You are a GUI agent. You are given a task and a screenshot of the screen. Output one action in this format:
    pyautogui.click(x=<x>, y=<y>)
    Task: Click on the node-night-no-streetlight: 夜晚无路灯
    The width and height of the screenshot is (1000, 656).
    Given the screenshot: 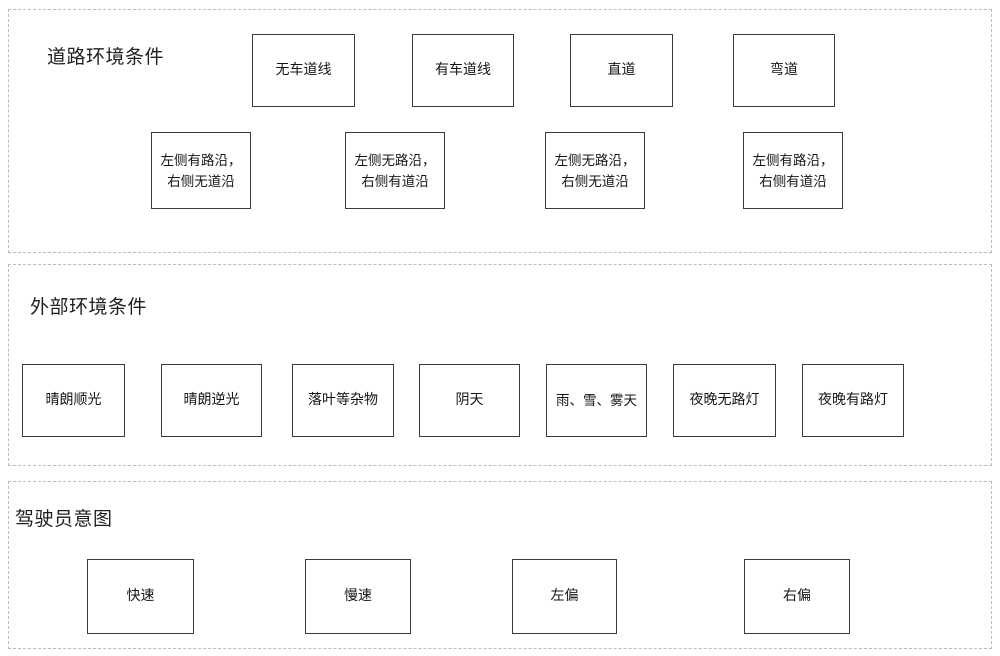 What is the action you would take?
    pyautogui.click(x=724, y=400)
    